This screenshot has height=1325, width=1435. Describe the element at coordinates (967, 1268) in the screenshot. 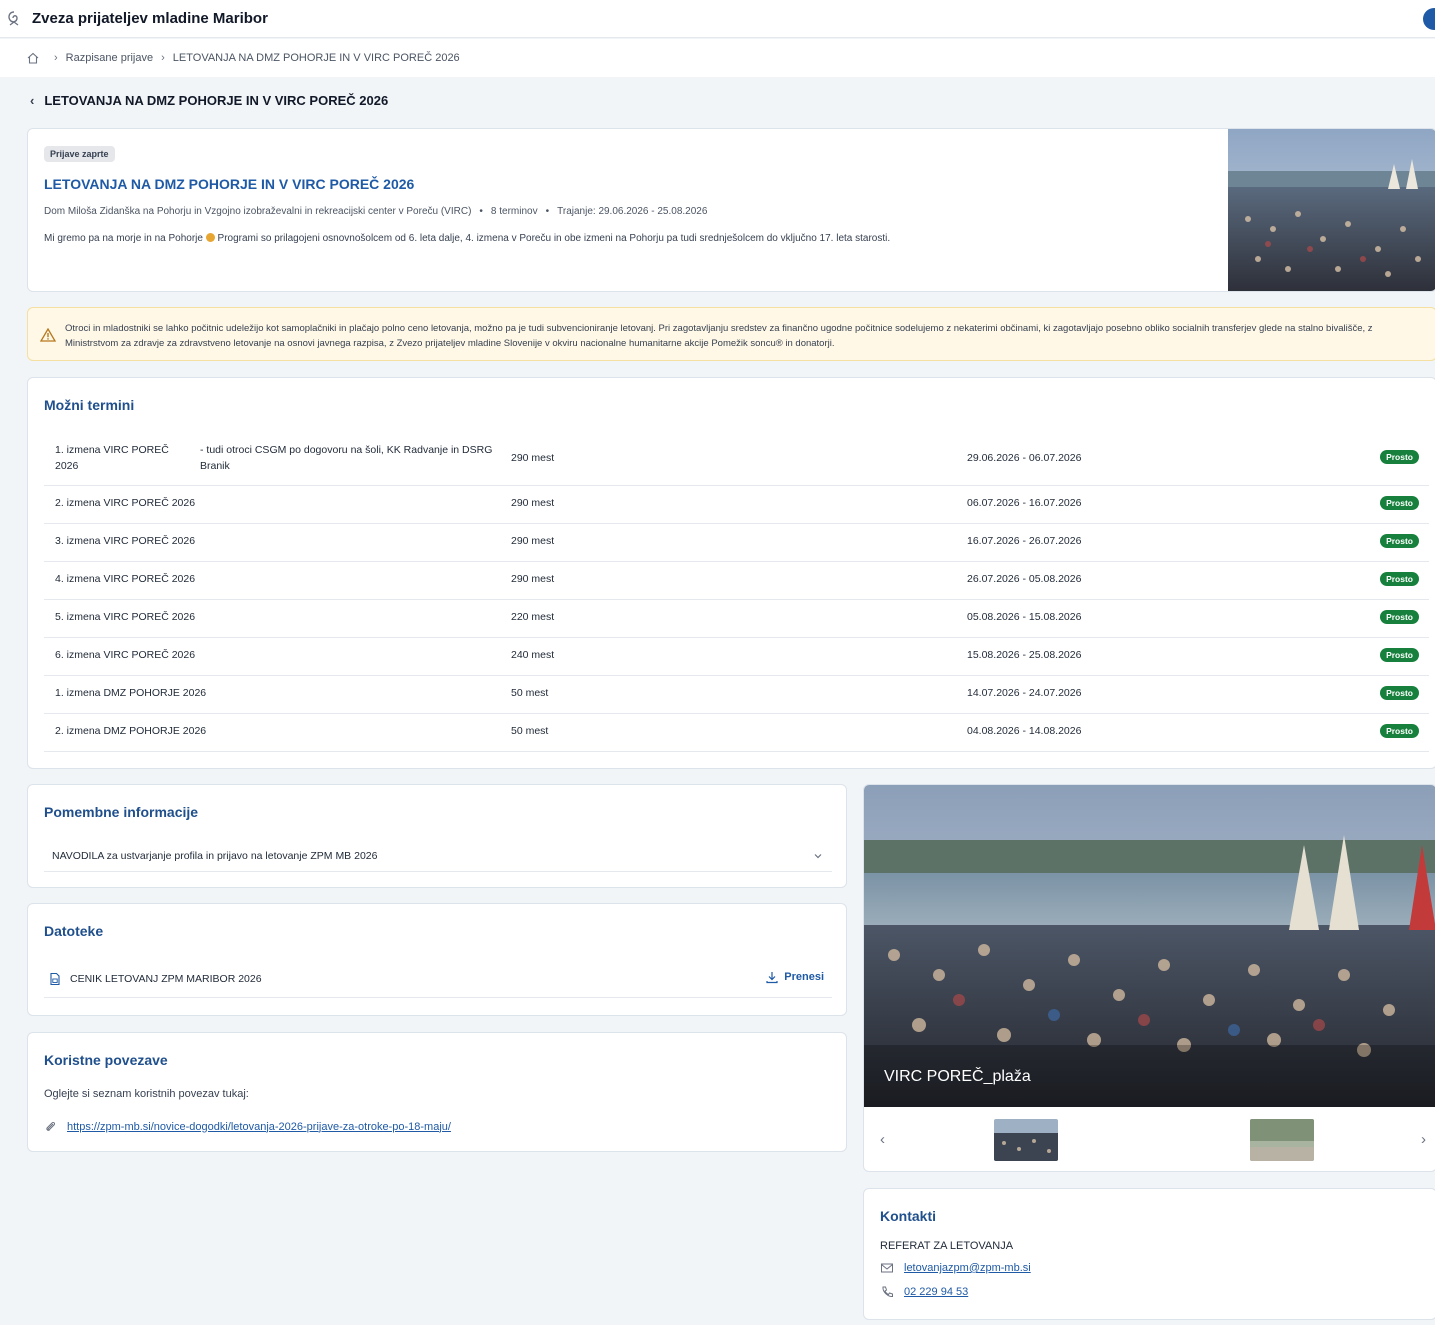

I see `contact-email-link: letovanjazpm@zpm-mb.si` at that location.